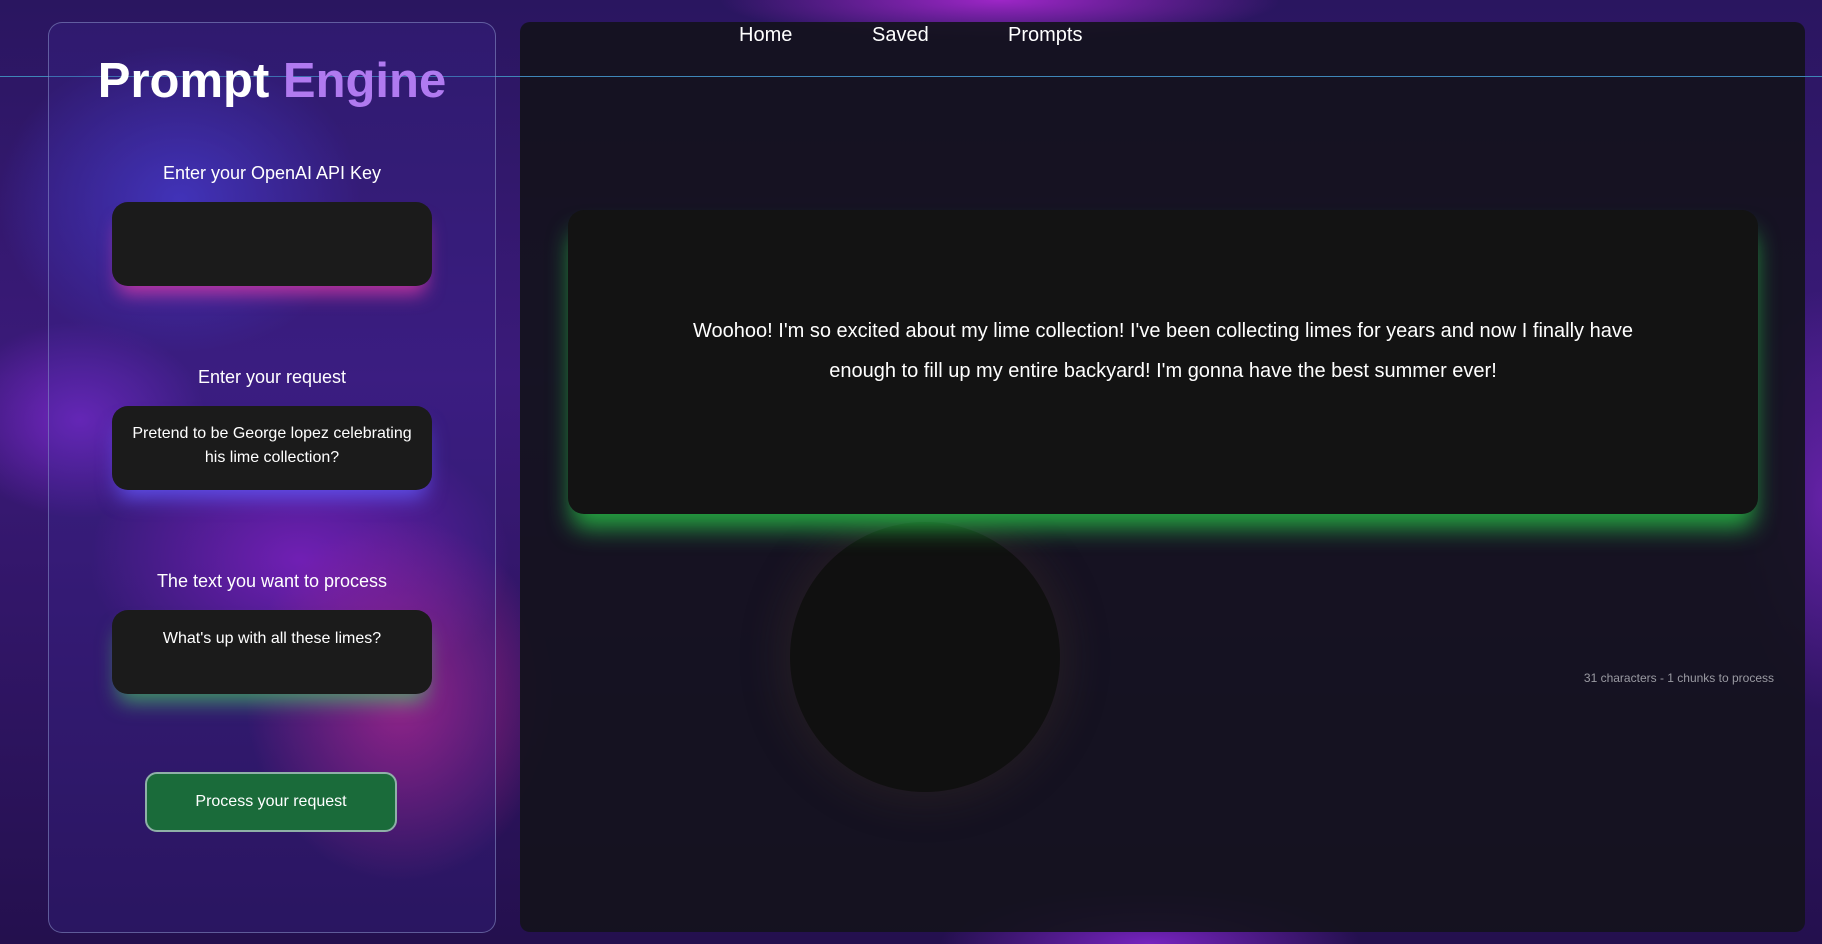  What do you see at coordinates (271, 802) in the screenshot?
I see `process-request-button: Process your request` at bounding box center [271, 802].